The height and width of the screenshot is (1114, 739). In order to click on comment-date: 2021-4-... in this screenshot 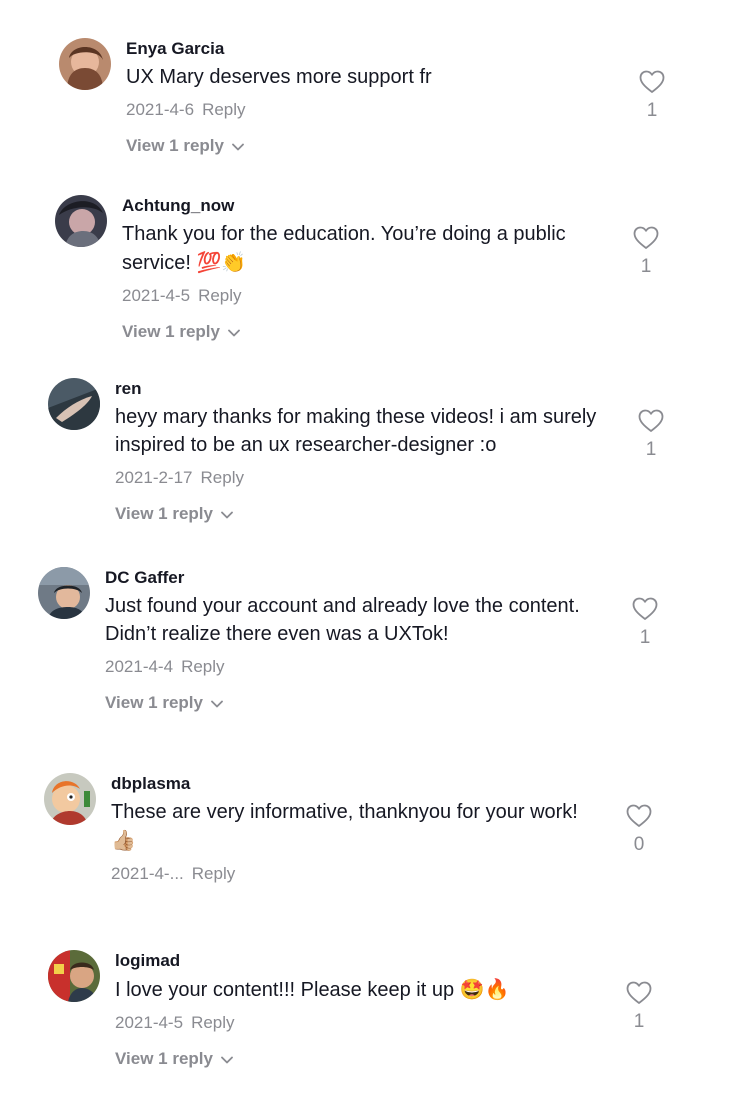, I will do `click(147, 873)`.